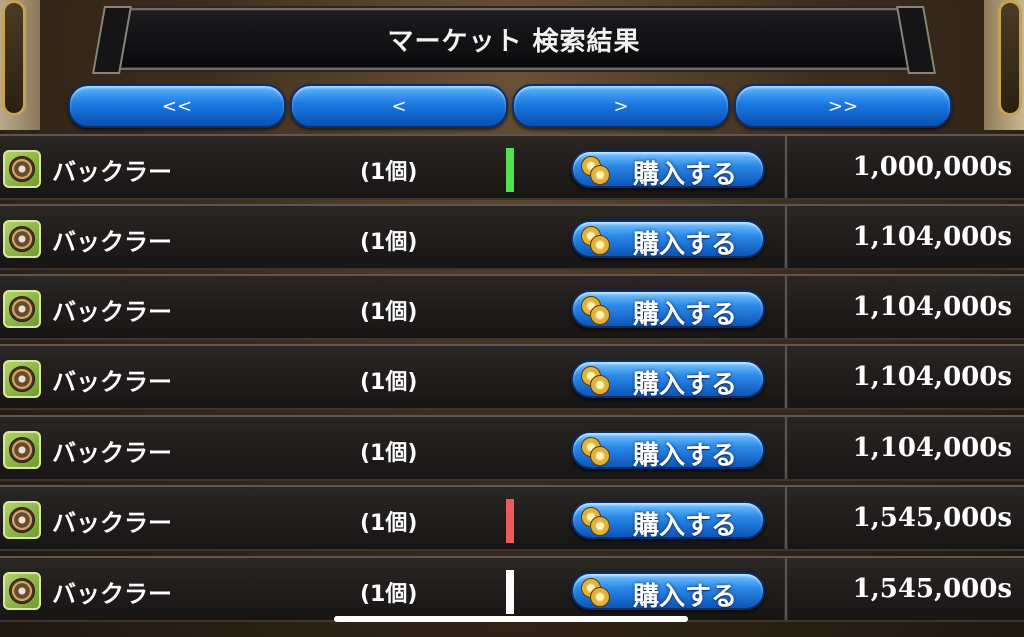 The width and height of the screenshot is (1024, 637). I want to click on first-page-button: <<, so click(177, 106).